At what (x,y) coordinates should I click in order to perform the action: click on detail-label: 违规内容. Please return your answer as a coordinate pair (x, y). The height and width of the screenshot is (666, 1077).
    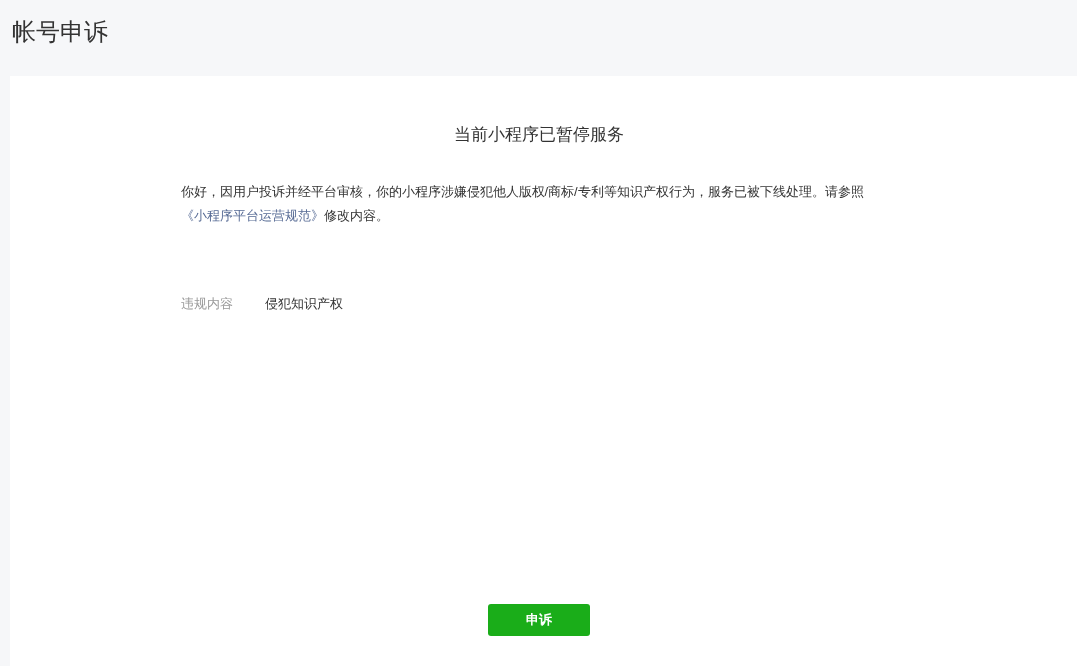
    Looking at the image, I should click on (207, 303).